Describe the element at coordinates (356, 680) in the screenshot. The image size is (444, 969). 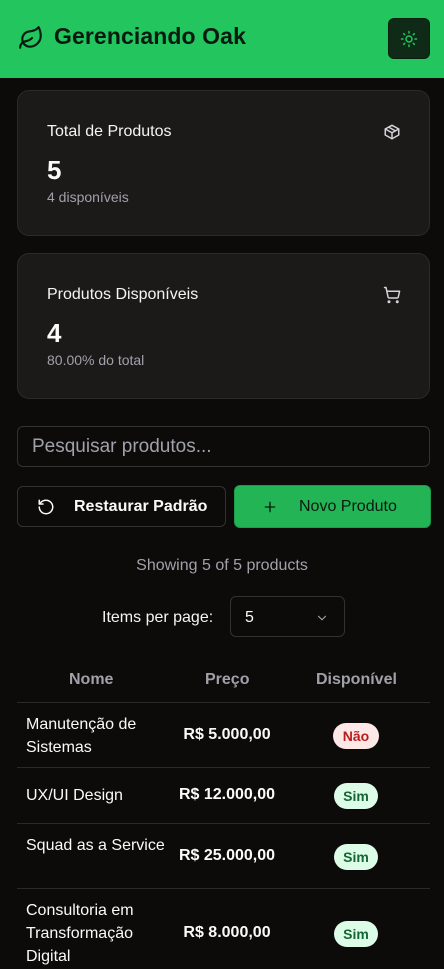
I see `column-header-available: Disponível` at that location.